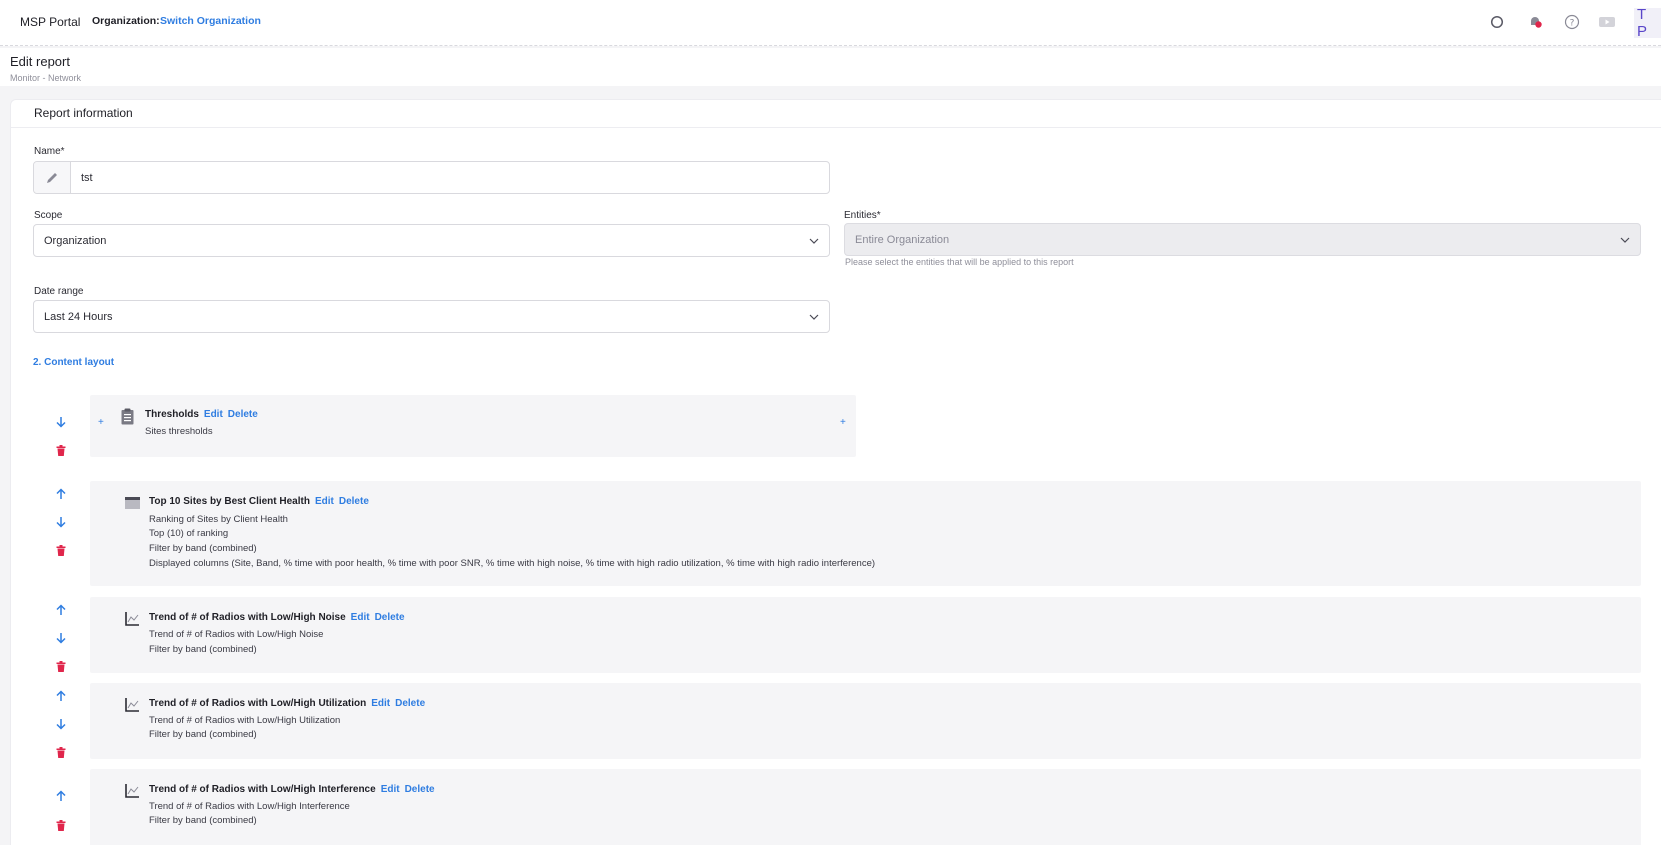 The height and width of the screenshot is (845, 1661). Describe the element at coordinates (49, 151) in the screenshot. I see `name-label: Name*` at that location.